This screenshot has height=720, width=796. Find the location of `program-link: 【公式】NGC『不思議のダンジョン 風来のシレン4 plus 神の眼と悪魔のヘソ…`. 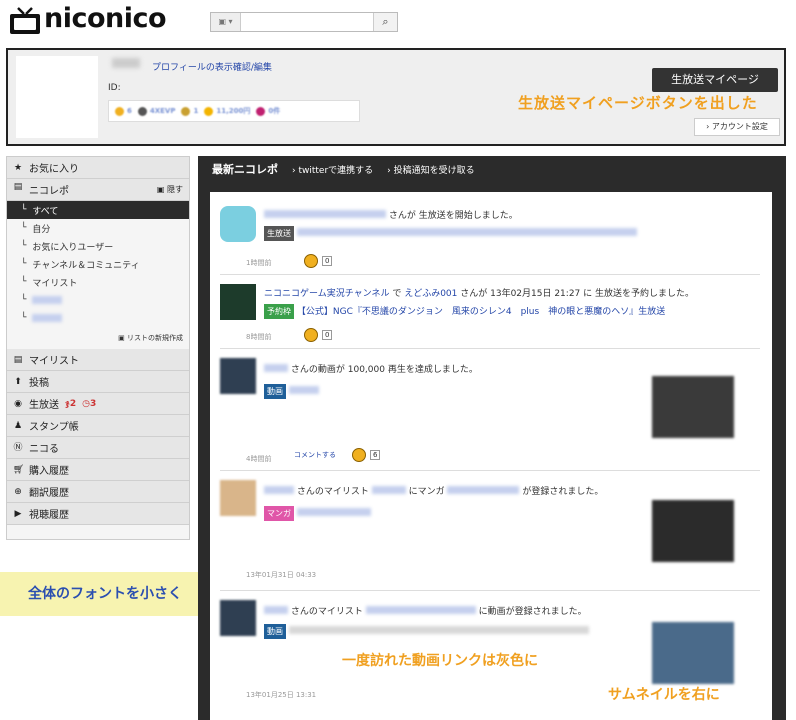

program-link: 【公式】NGC『不思議のダンジョン 風来のシレン4 plus 神の眼と悪魔のヘソ… is located at coordinates (481, 312).